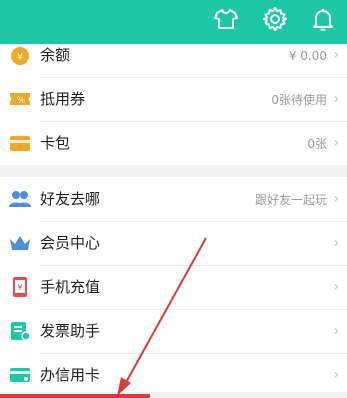  What do you see at coordinates (20, 199) in the screenshot?
I see `friends-icon` at bounding box center [20, 199].